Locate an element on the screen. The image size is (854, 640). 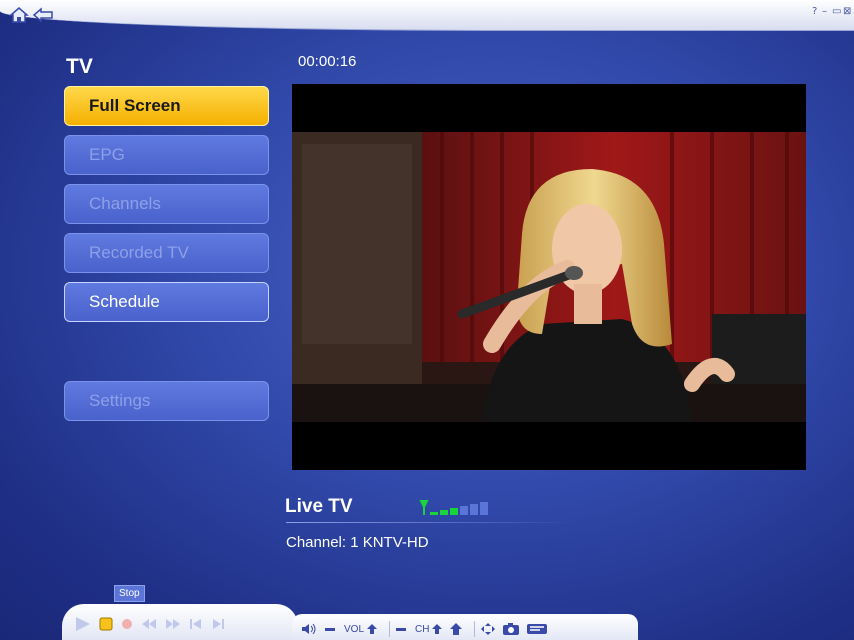
epg-button: EPG is located at coordinates (166, 155).